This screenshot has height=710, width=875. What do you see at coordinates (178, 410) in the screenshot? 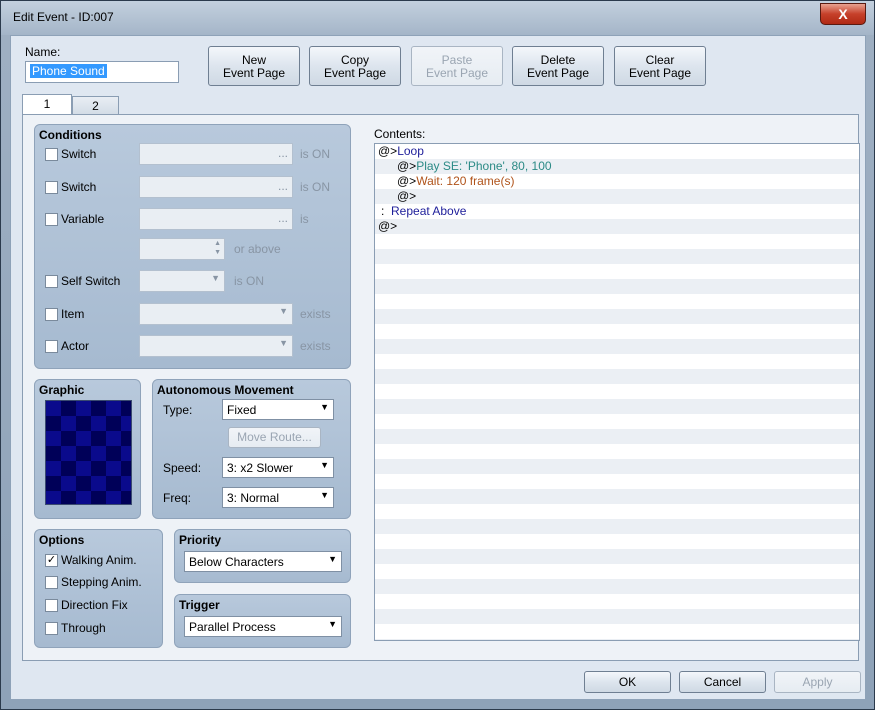
I see `type-label: Type:` at bounding box center [178, 410].